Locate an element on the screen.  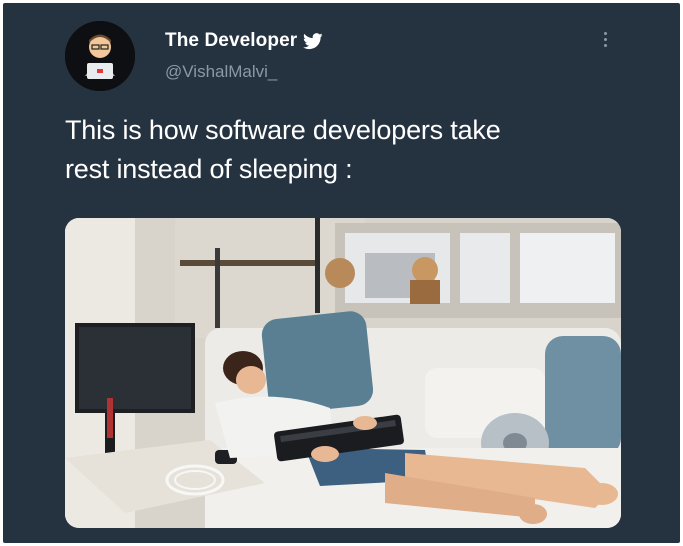
tweet-text-line-1: This is how software developers take is located at coordinates (283, 130).